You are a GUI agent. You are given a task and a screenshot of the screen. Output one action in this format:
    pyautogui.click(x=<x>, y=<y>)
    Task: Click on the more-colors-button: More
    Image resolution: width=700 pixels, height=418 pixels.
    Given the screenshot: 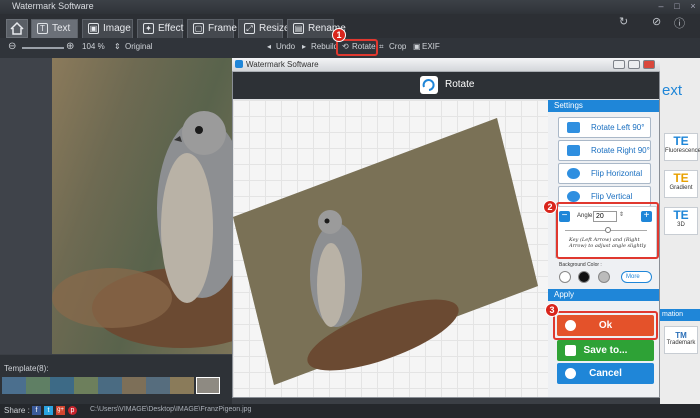 What is the action you would take?
    pyautogui.click(x=636, y=277)
    